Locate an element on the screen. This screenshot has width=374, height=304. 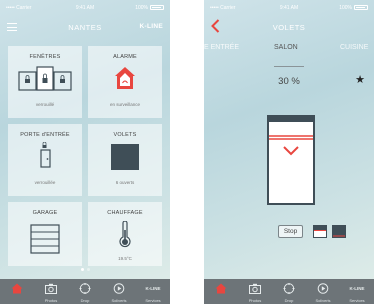
nav-bar: NANTES K-LINE is located at coordinates (85, 27).